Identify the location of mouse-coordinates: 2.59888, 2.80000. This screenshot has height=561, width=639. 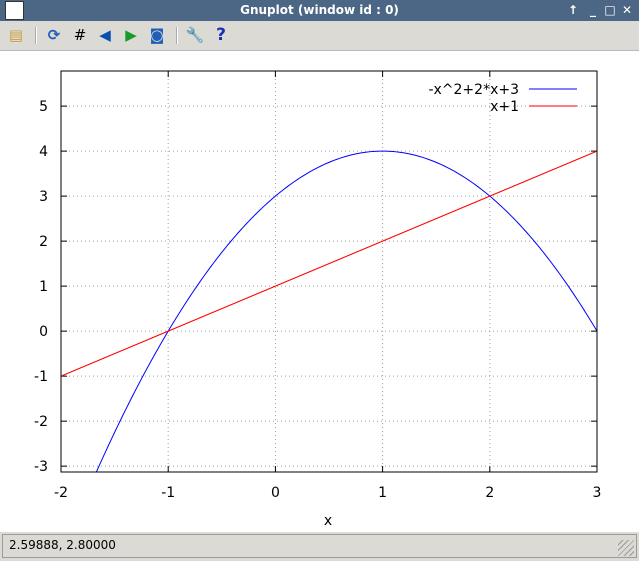
(62, 545).